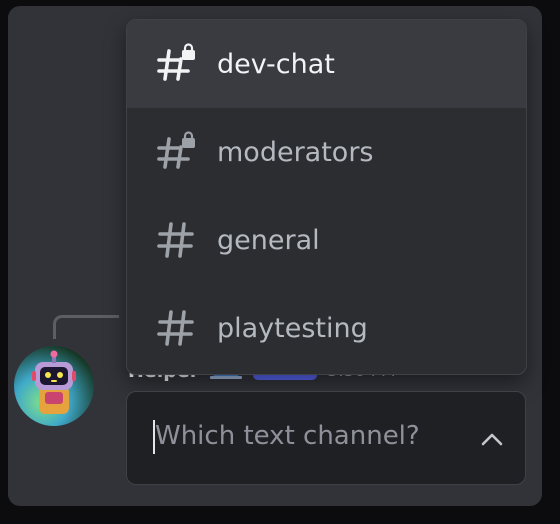 The width and height of the screenshot is (560, 524). I want to click on channel-option-label: dev-chat, so click(276, 64).